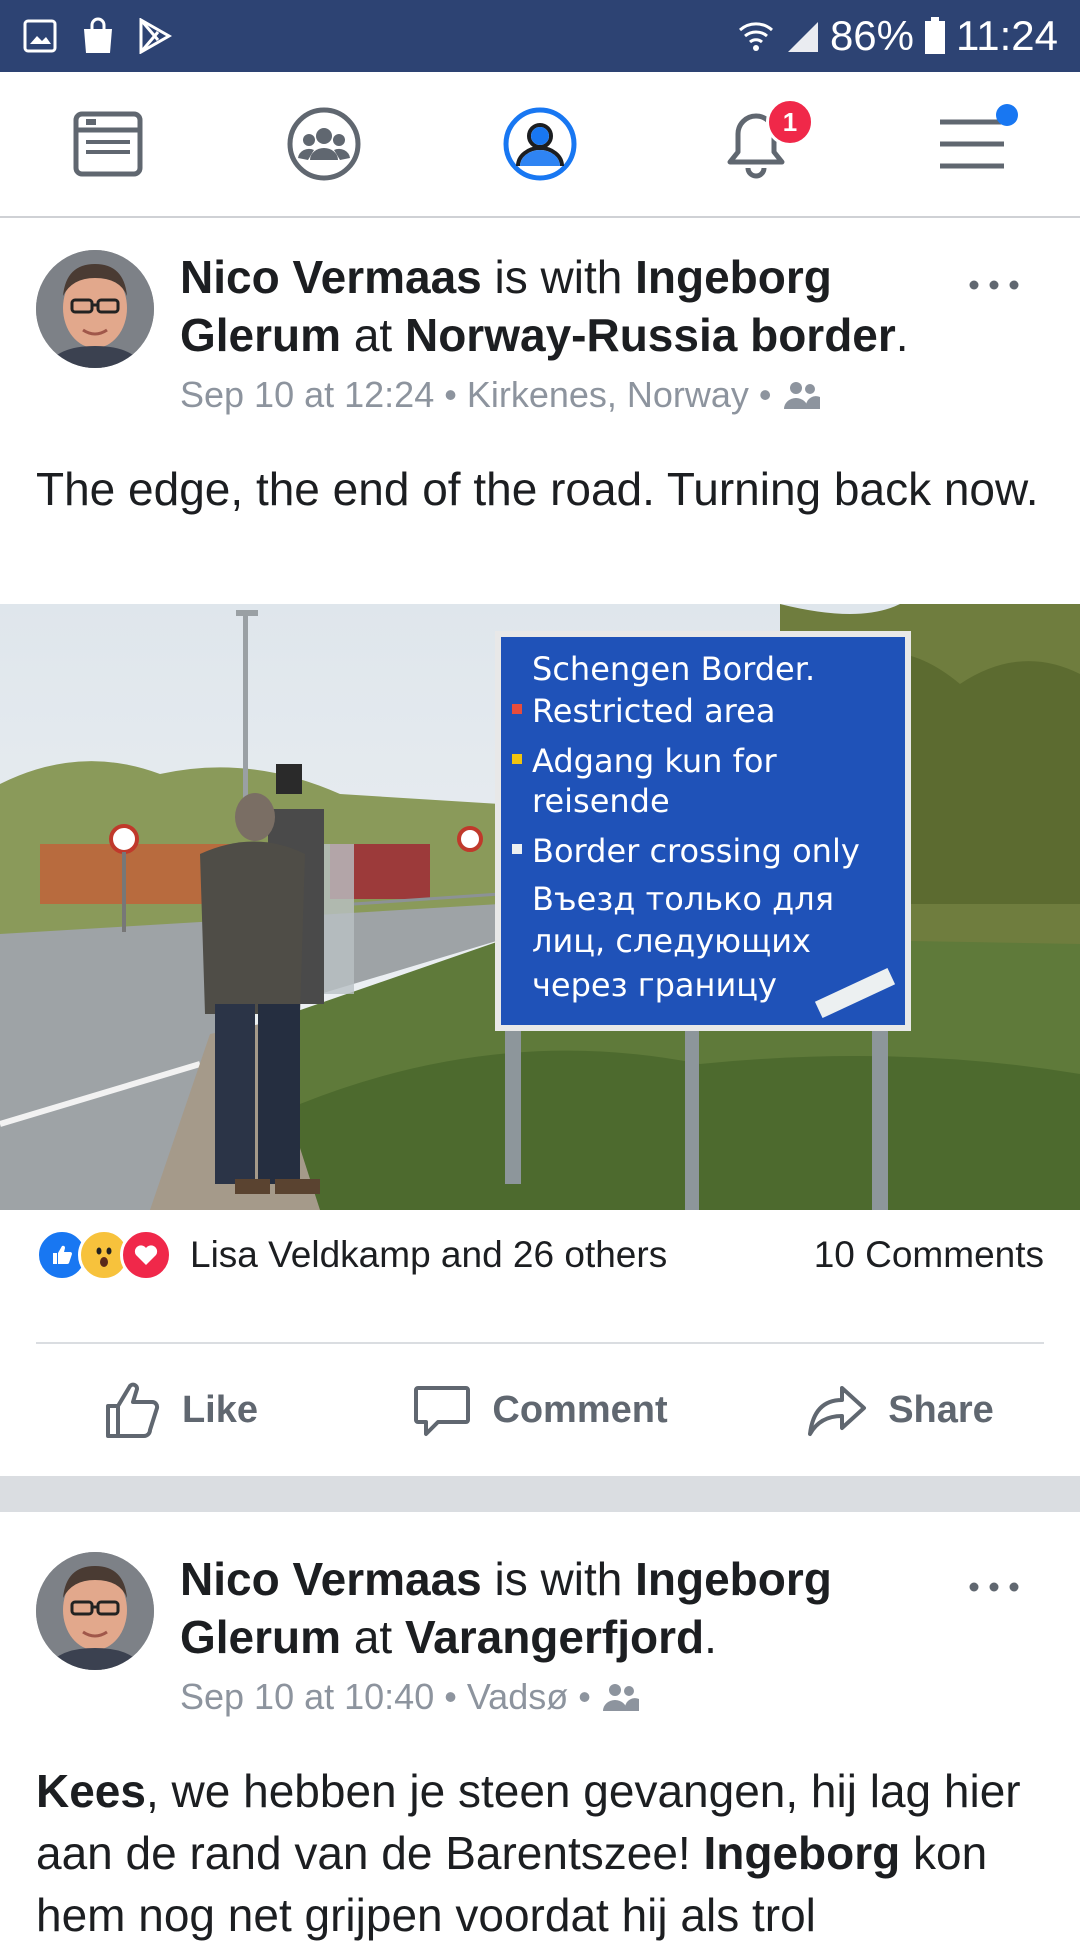 The width and height of the screenshot is (1080, 1946). What do you see at coordinates (935, 36) in the screenshot?
I see `battery-icon` at bounding box center [935, 36].